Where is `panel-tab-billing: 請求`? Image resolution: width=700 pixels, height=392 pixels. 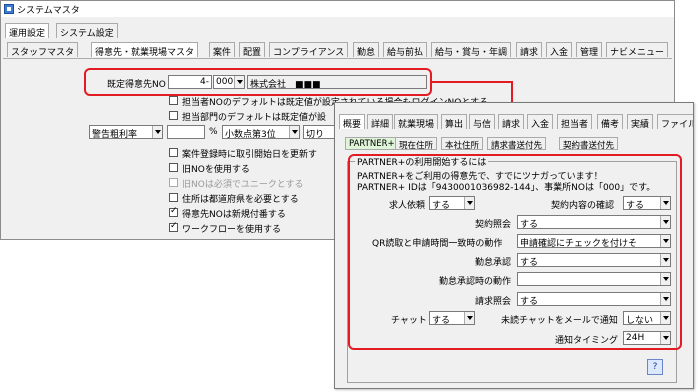
panel-tab-billing: 請求 is located at coordinates (511, 122).